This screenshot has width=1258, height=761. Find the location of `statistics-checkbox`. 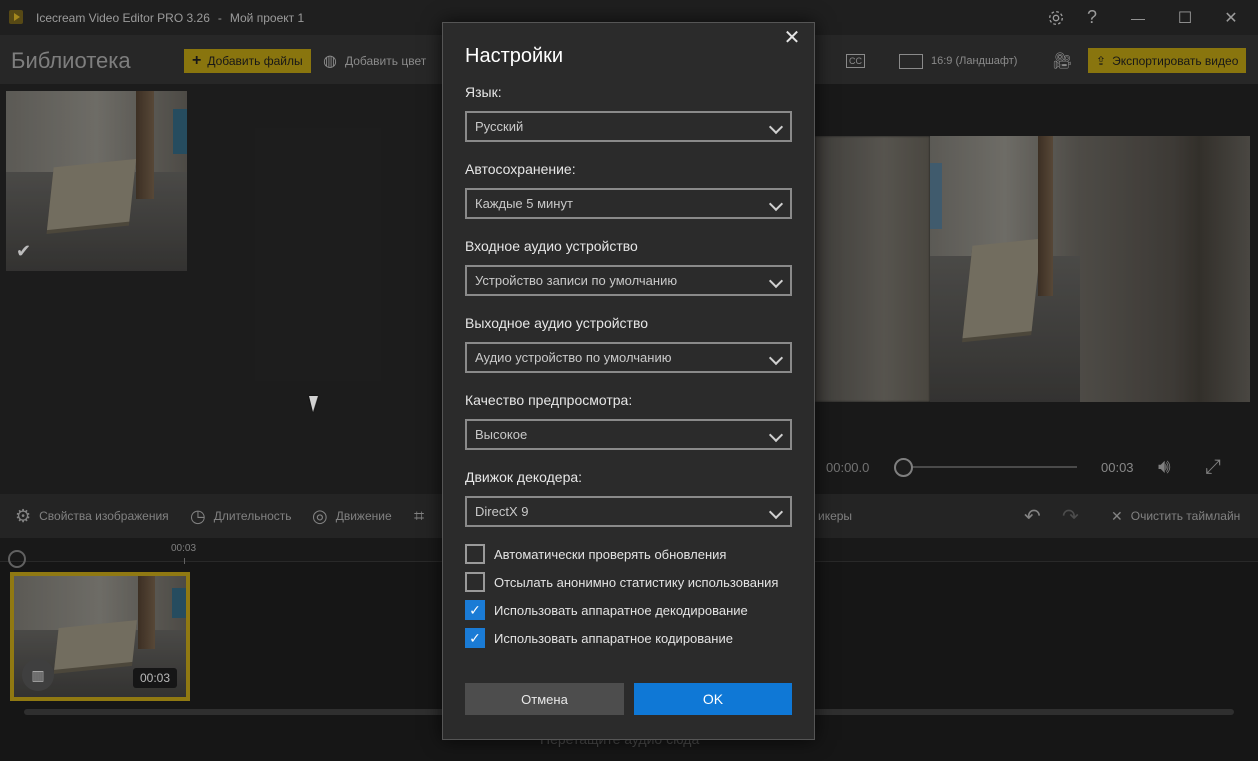

statistics-checkbox is located at coordinates (475, 582).